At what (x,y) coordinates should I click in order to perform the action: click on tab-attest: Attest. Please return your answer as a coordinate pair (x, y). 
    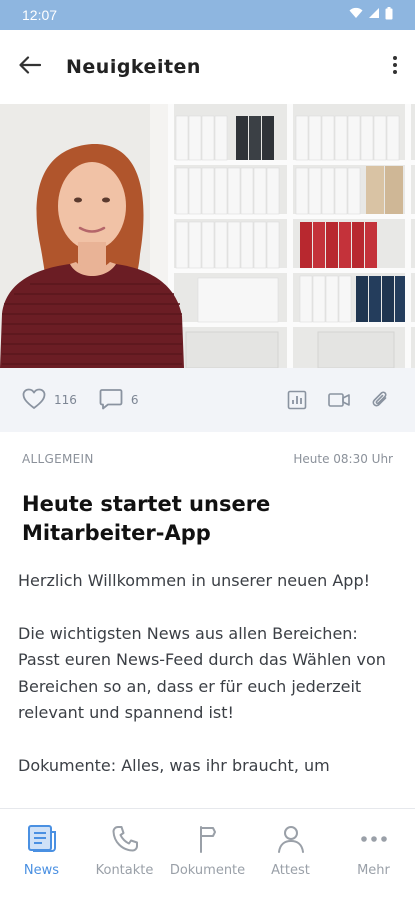
    Looking at the image, I should click on (290, 861).